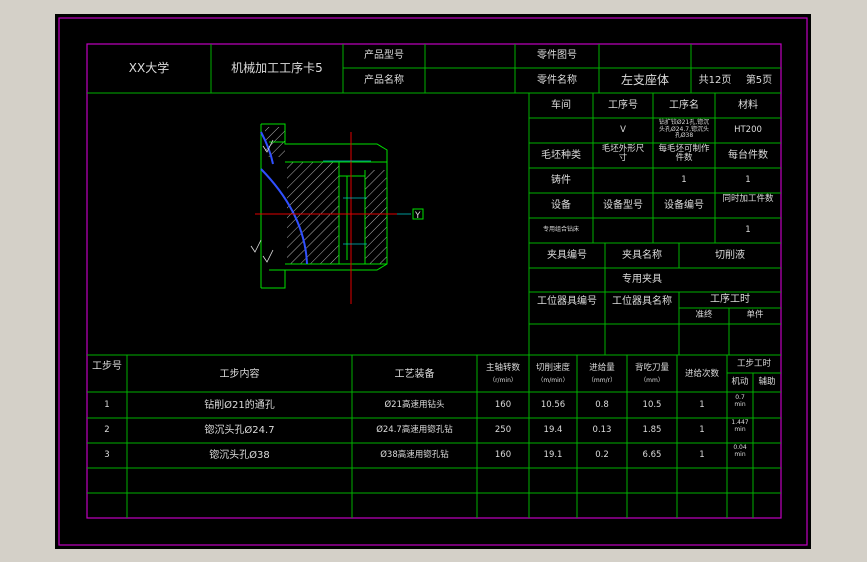  Describe the element at coordinates (730, 299) in the screenshot. I see `op-time-label: 工序工时` at that location.